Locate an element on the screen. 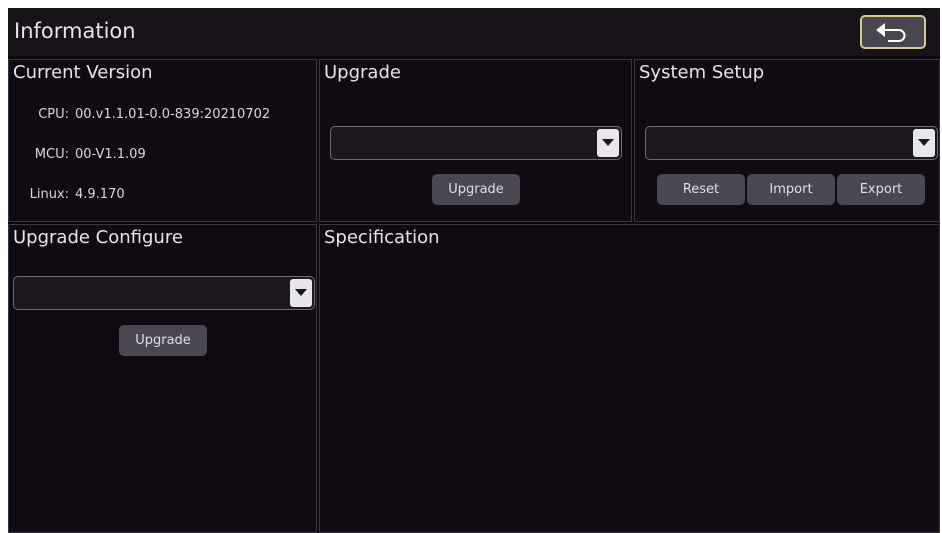 The image size is (942, 533). upgrade-button: Upgrade is located at coordinates (476, 189).